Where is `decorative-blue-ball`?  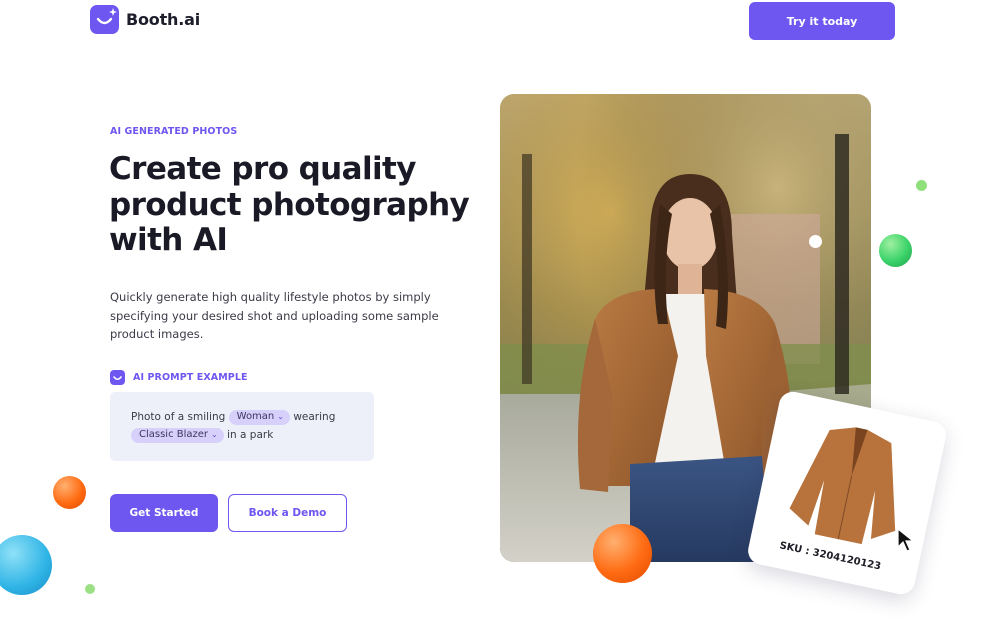 decorative-blue-ball is located at coordinates (26, 565).